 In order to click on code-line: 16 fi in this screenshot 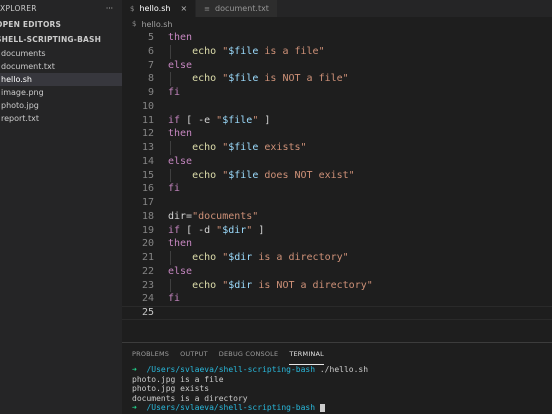, I will do `click(337, 189)`.